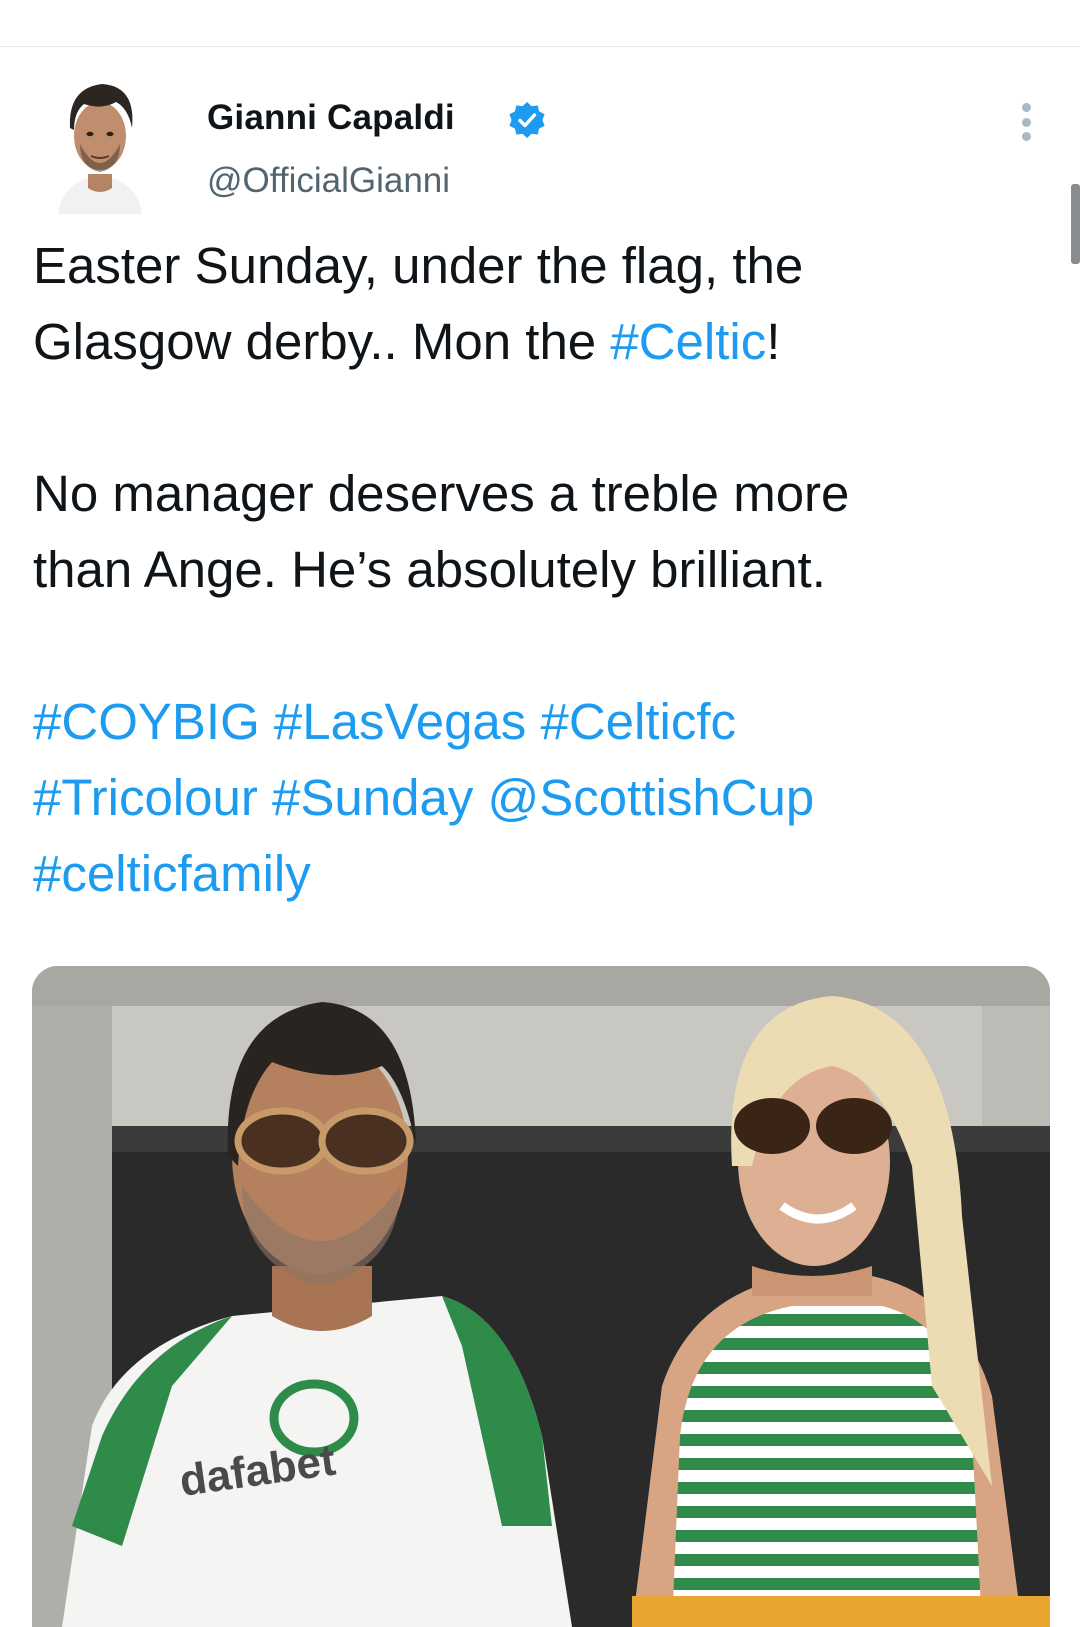  What do you see at coordinates (540, 46) in the screenshot?
I see `top-divider` at bounding box center [540, 46].